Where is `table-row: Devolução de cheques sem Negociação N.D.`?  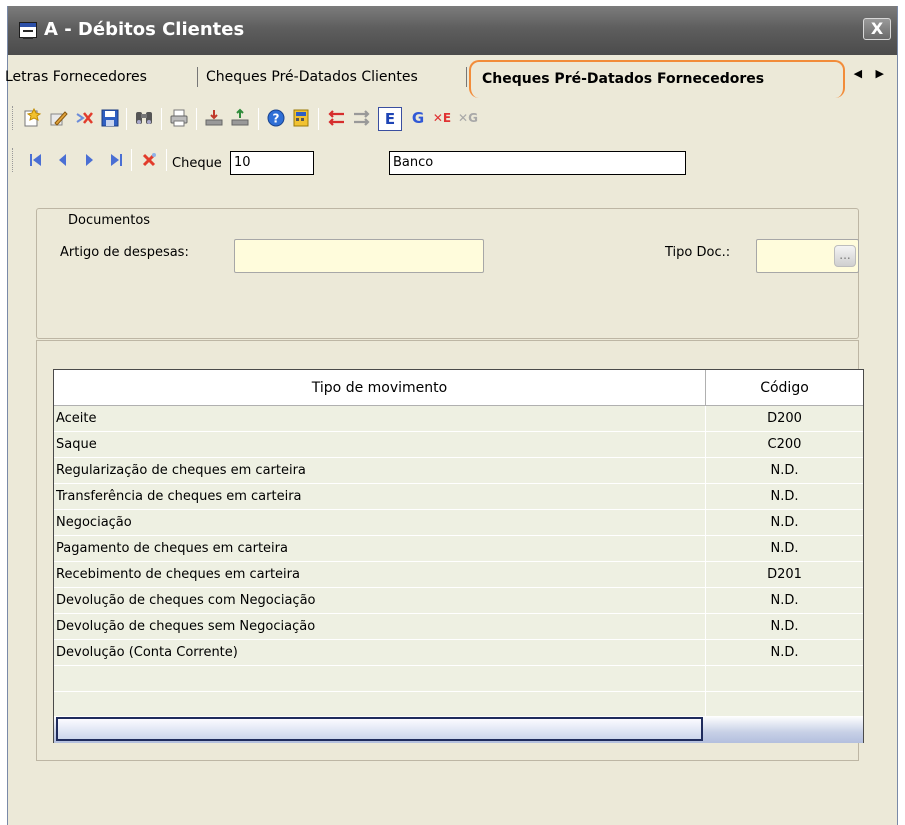
table-row: Devolução de cheques sem Negociação N.D. is located at coordinates (458, 627).